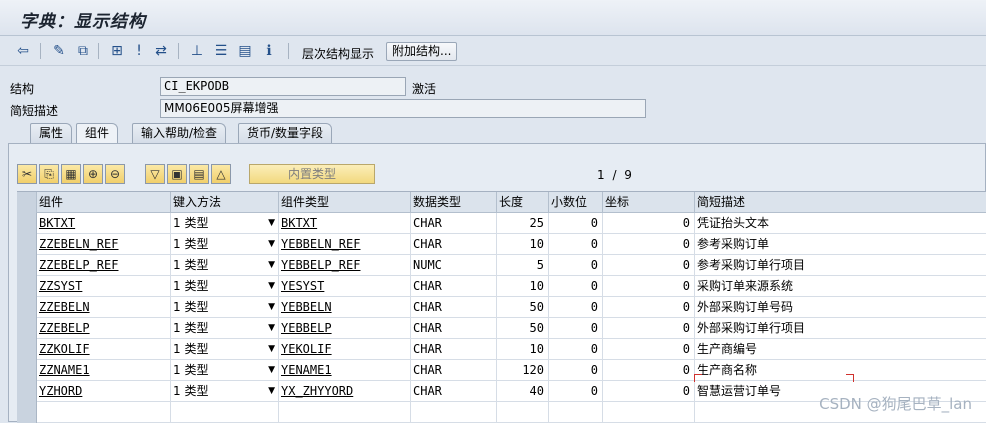  Describe the element at coordinates (64, 328) in the screenshot. I see `component-name: ZZEBELP` at that location.